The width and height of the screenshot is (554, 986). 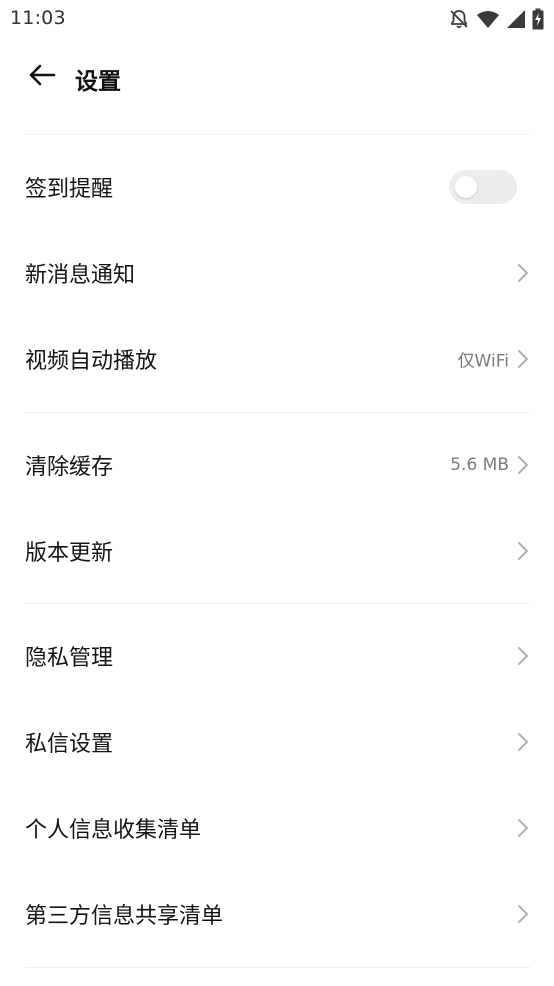 What do you see at coordinates (69, 744) in the screenshot?
I see `setting-label: 私信设置` at bounding box center [69, 744].